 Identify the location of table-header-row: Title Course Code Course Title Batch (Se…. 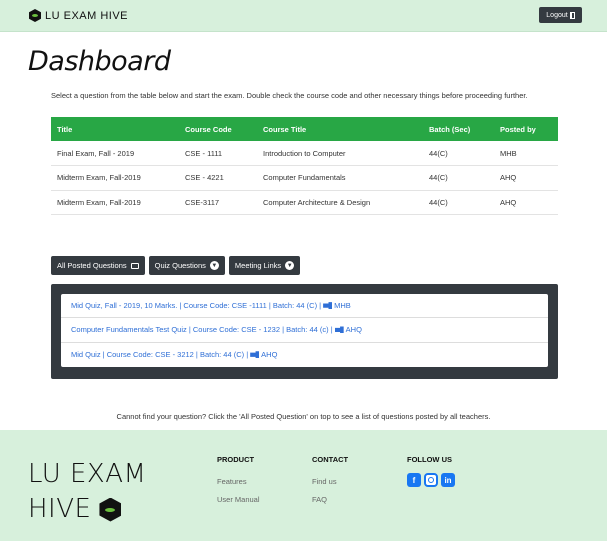
(304, 129).